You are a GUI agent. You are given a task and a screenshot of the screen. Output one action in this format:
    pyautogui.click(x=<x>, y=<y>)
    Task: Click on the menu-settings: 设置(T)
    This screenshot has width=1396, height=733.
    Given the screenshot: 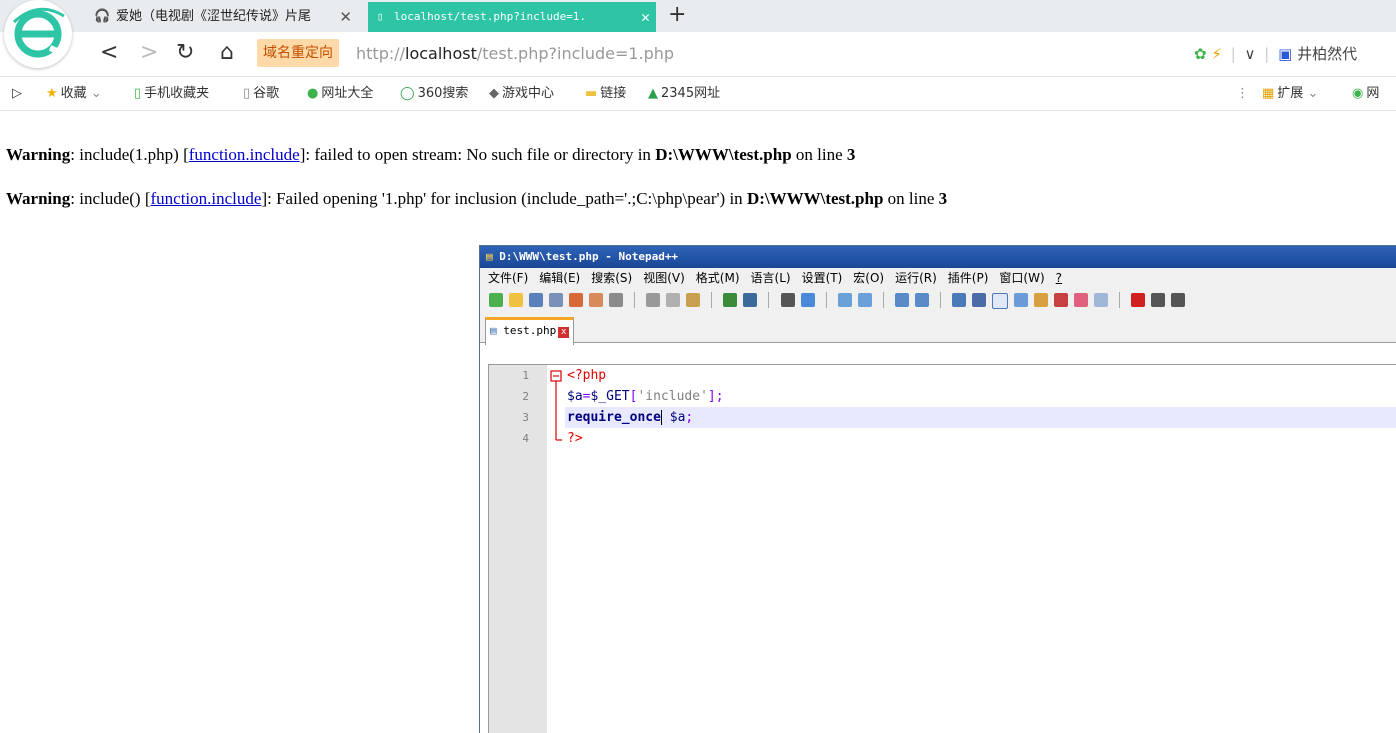 What is the action you would take?
    pyautogui.click(x=822, y=278)
    